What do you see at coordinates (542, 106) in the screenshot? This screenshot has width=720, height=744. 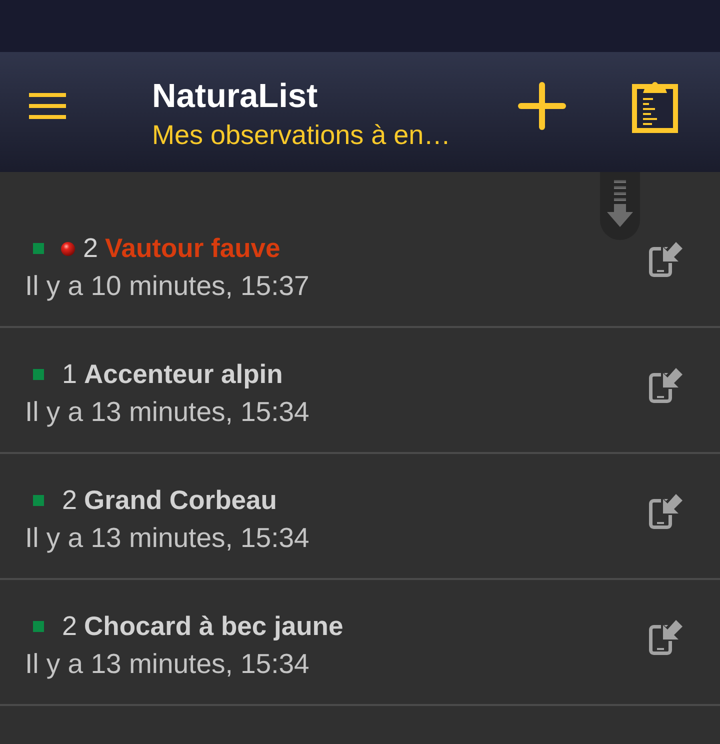 I see `plus-icon` at bounding box center [542, 106].